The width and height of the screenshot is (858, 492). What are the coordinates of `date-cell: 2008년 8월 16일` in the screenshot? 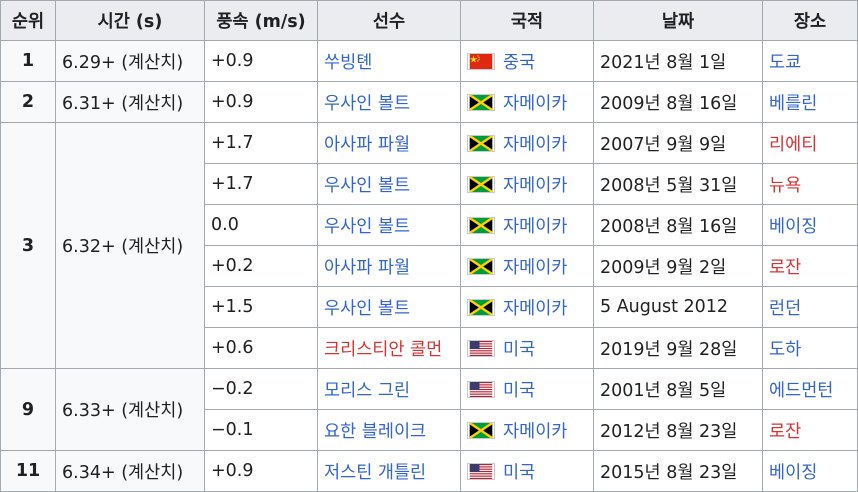 It's located at (678, 225).